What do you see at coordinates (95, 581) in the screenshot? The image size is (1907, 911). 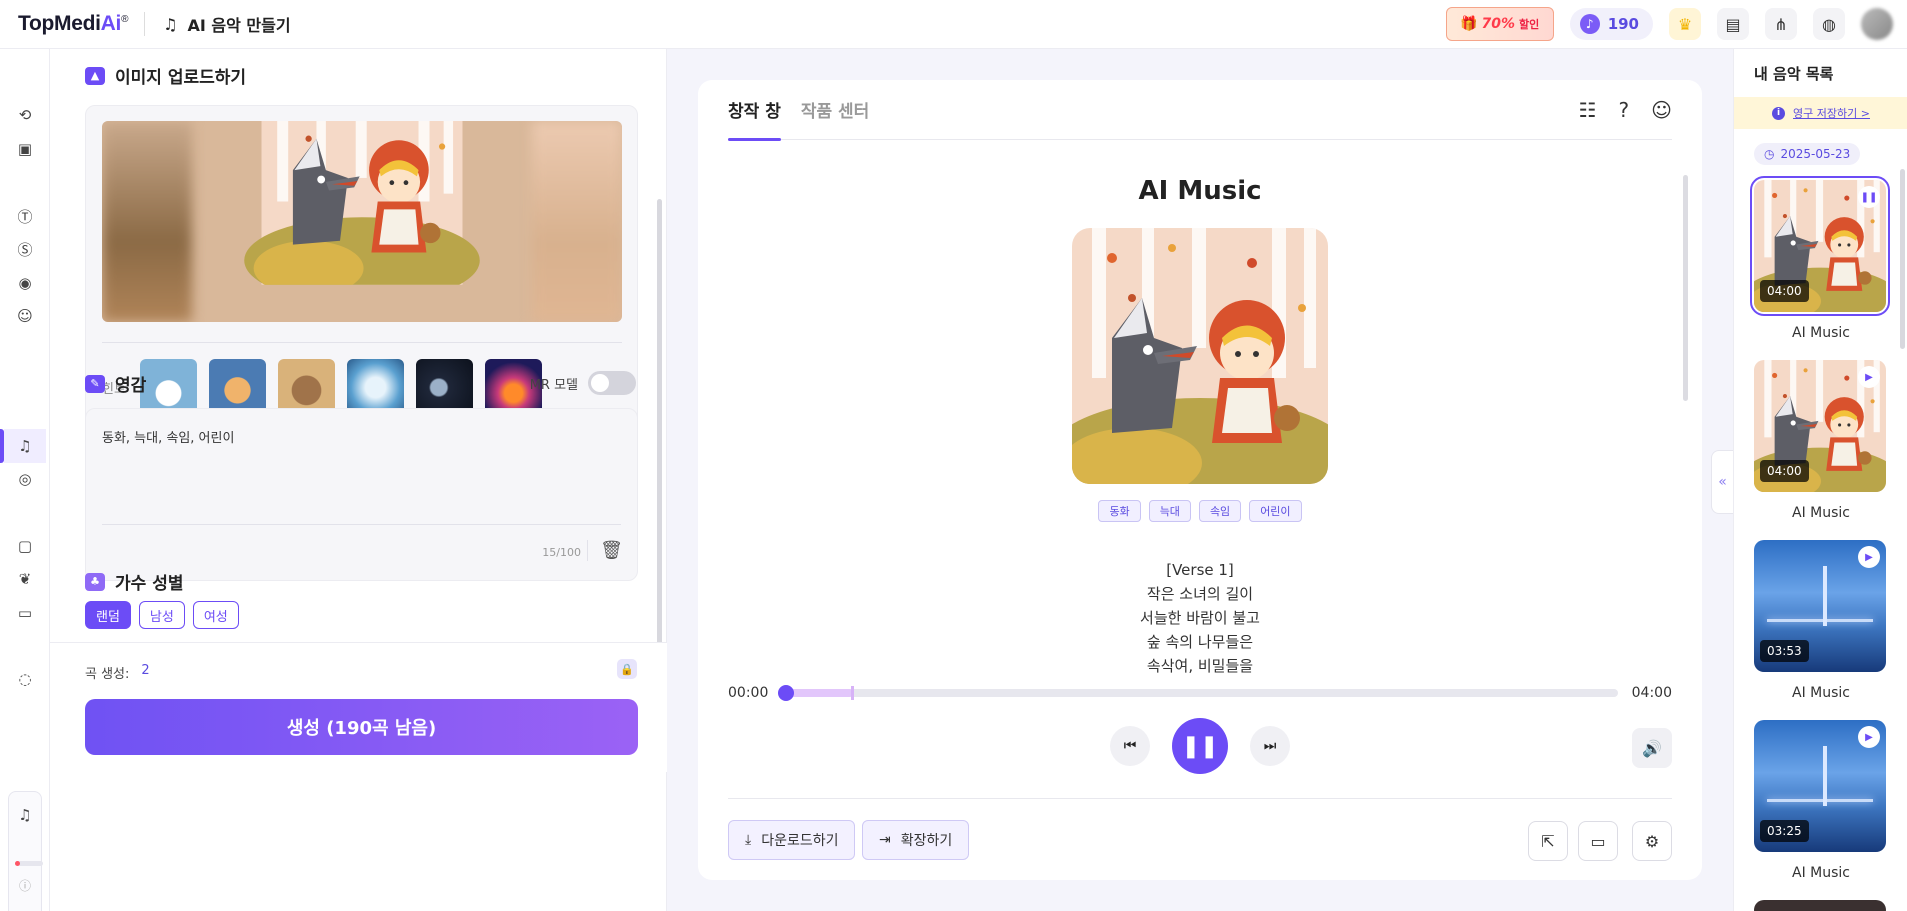 I see `singer-icon: ♣` at bounding box center [95, 581].